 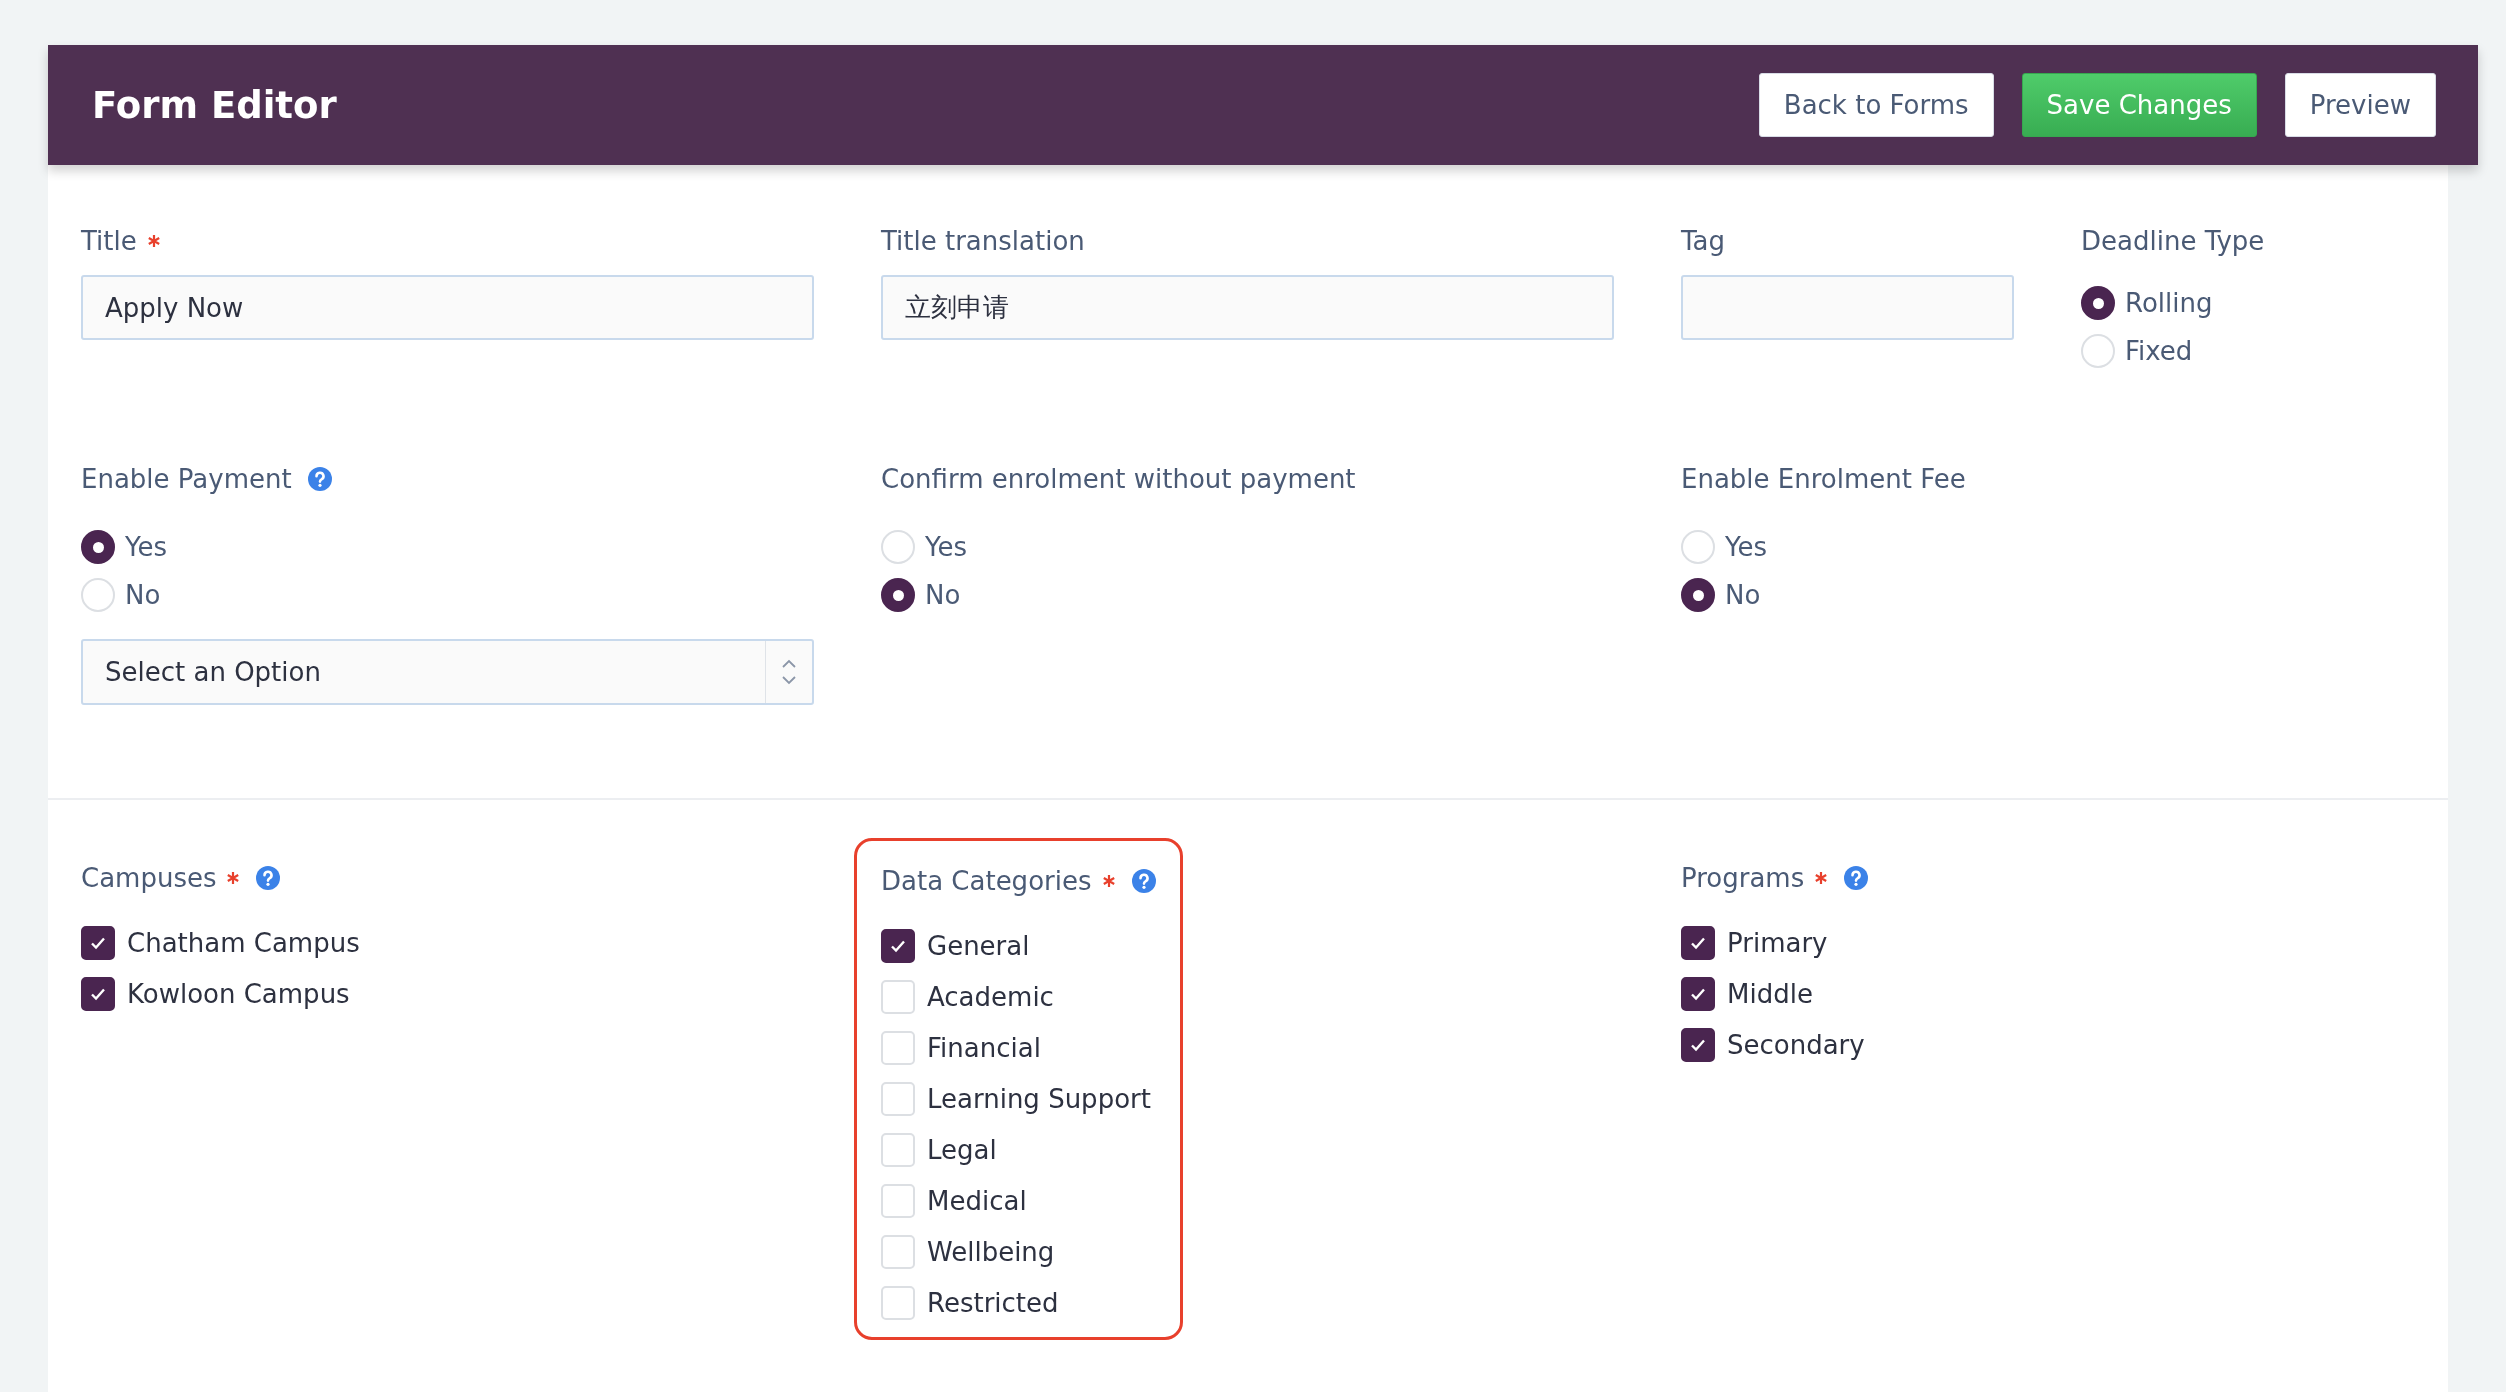 What do you see at coordinates (993, 1302) in the screenshot?
I see `option-label: Restricted` at bounding box center [993, 1302].